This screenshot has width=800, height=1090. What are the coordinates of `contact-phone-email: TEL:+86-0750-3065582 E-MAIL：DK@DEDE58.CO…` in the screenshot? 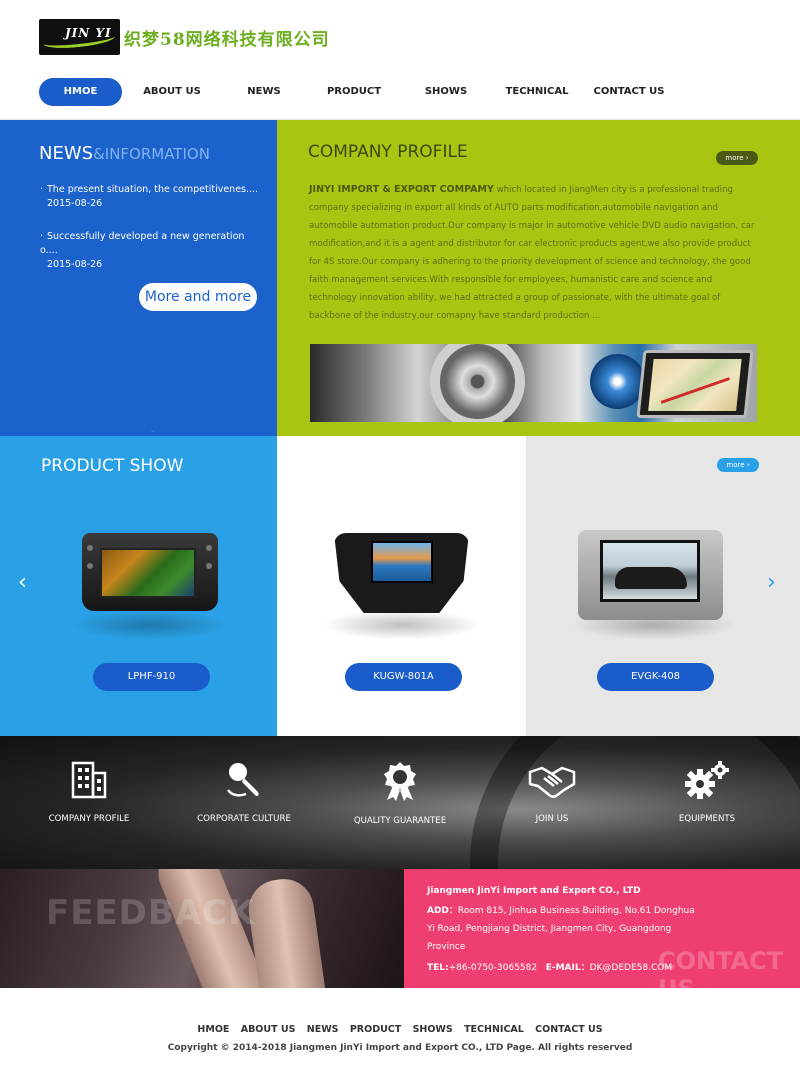 It's located at (549, 966).